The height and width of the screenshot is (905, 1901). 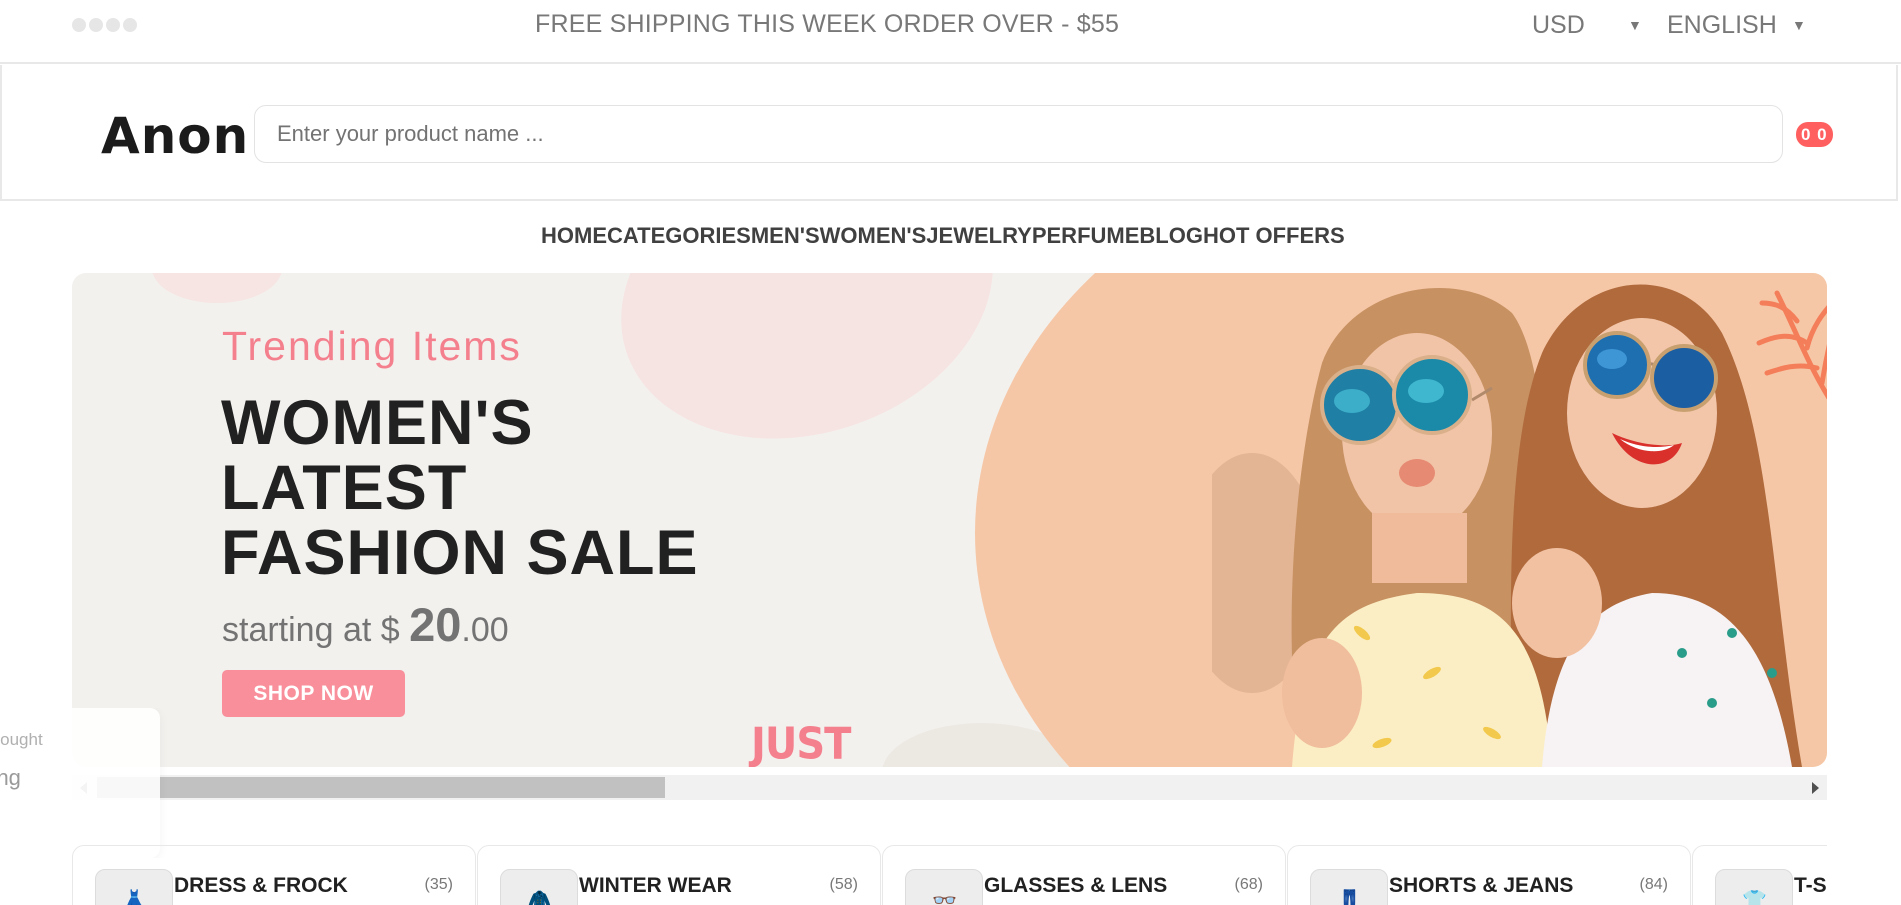 What do you see at coordinates (96, 25) in the screenshot?
I see `twitter-icon` at bounding box center [96, 25].